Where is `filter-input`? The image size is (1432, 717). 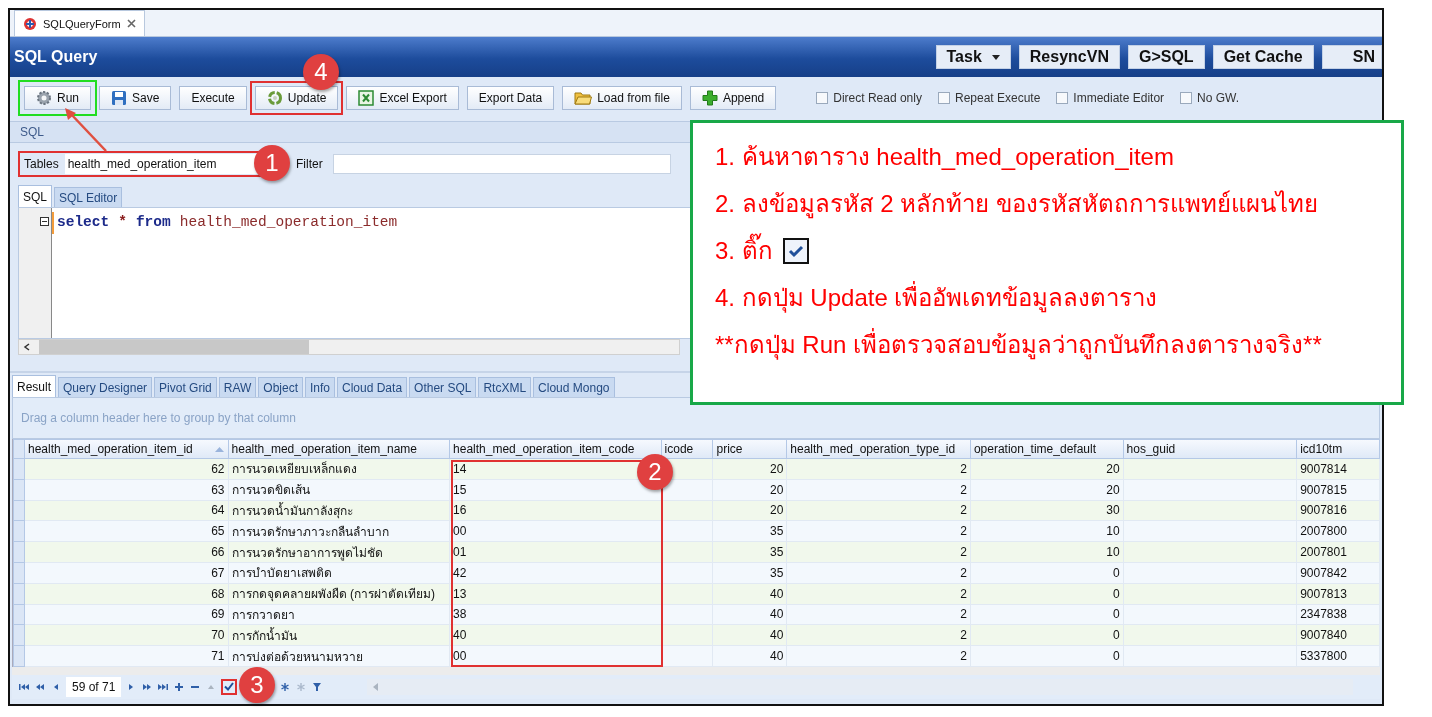 filter-input is located at coordinates (501, 164).